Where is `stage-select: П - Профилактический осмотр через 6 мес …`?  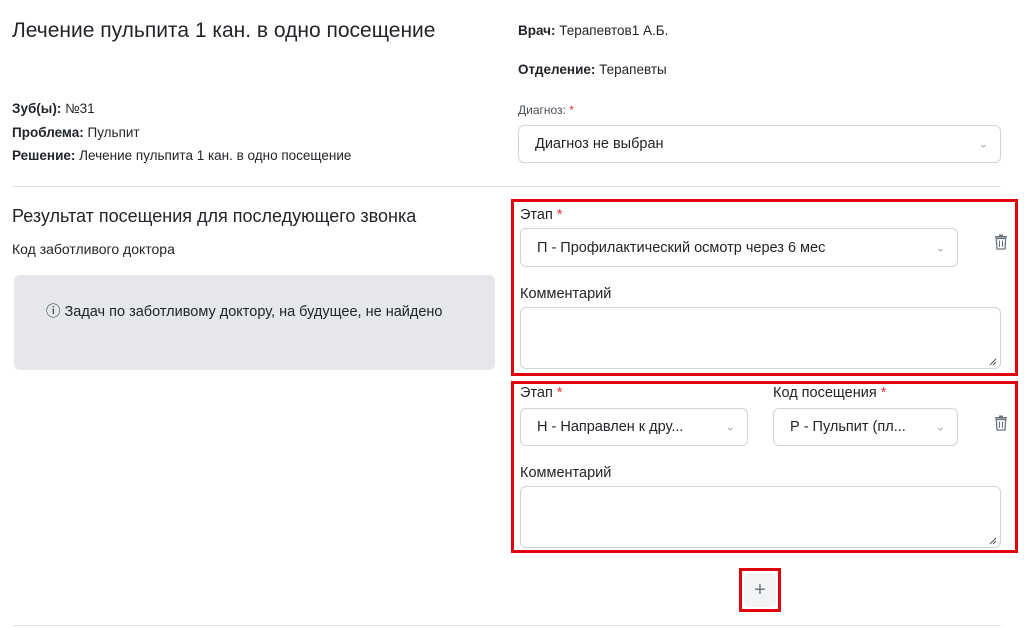 stage-select: П - Профилактический осмотр через 6 мес … is located at coordinates (739, 247).